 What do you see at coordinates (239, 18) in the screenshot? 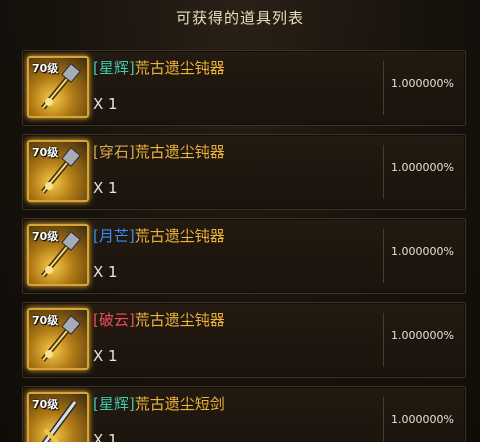
I see `panel-title: 可获得的道具列表` at bounding box center [239, 18].